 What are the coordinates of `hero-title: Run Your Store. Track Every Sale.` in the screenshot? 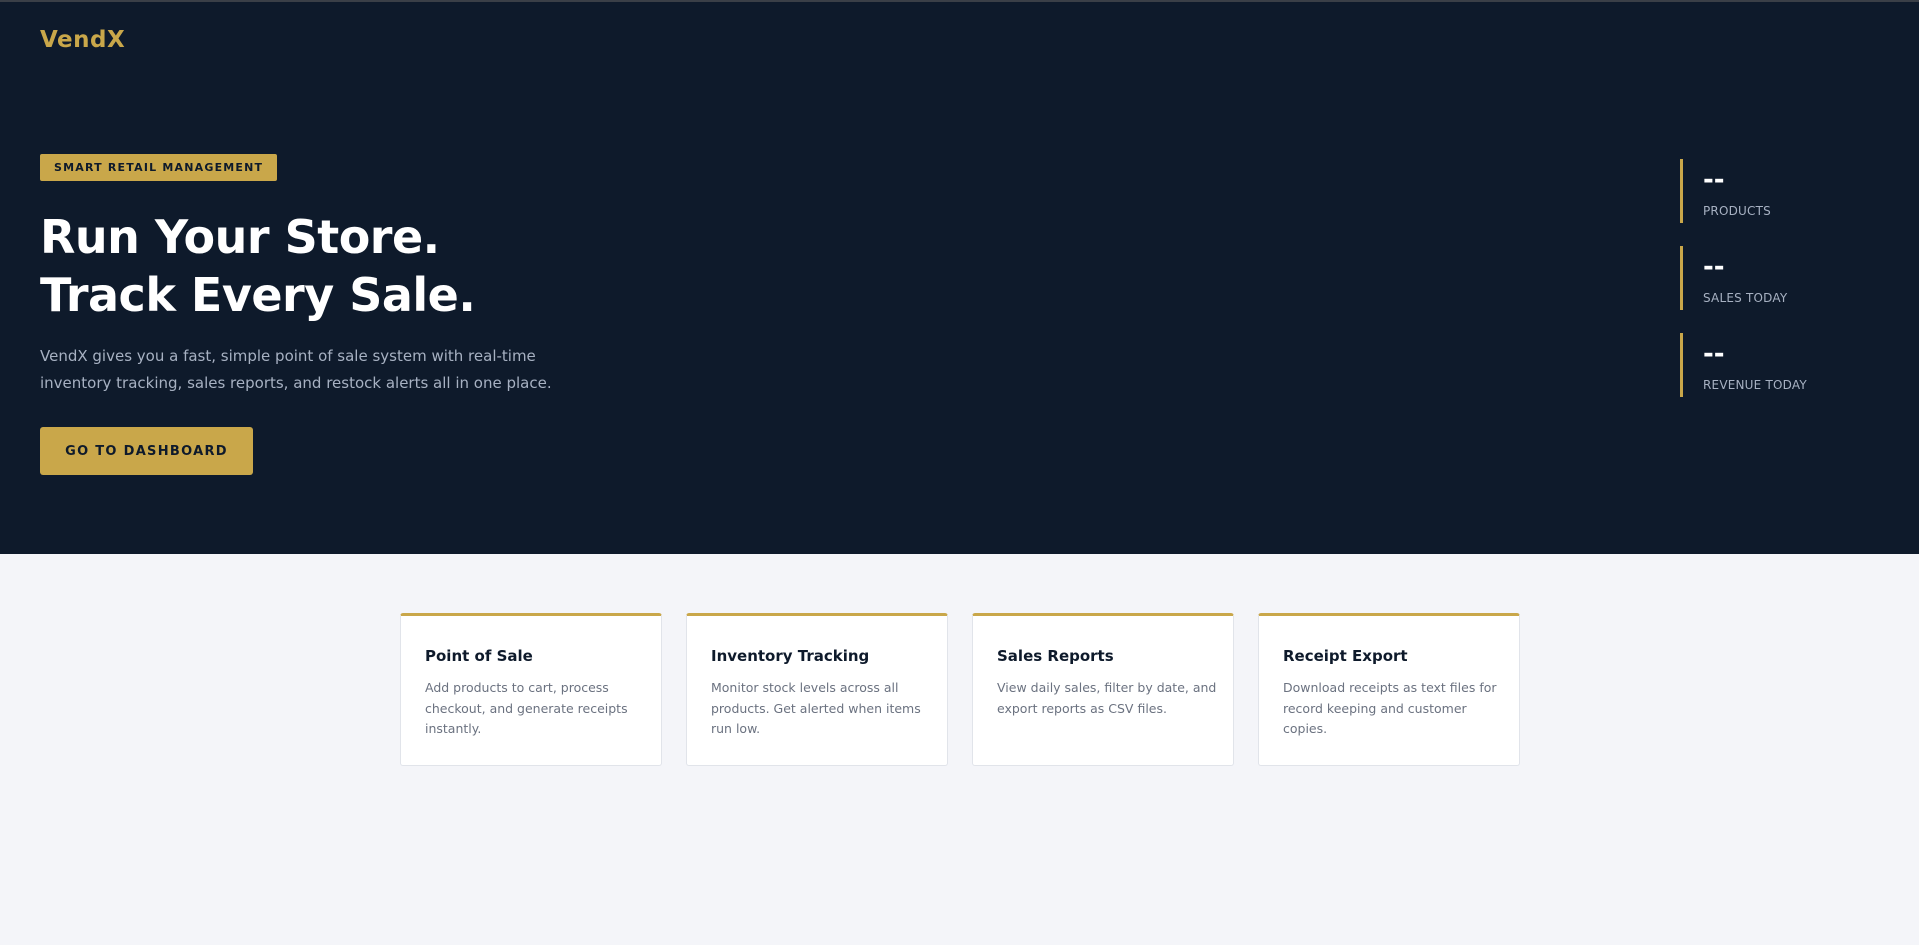 It's located at (258, 266).